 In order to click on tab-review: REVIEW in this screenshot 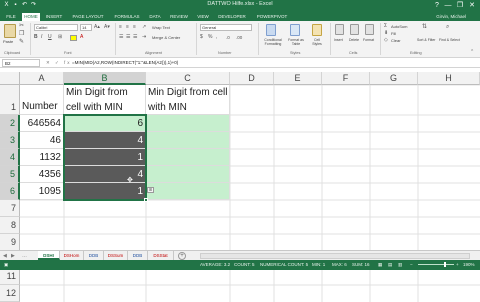, I will do `click(179, 17)`.